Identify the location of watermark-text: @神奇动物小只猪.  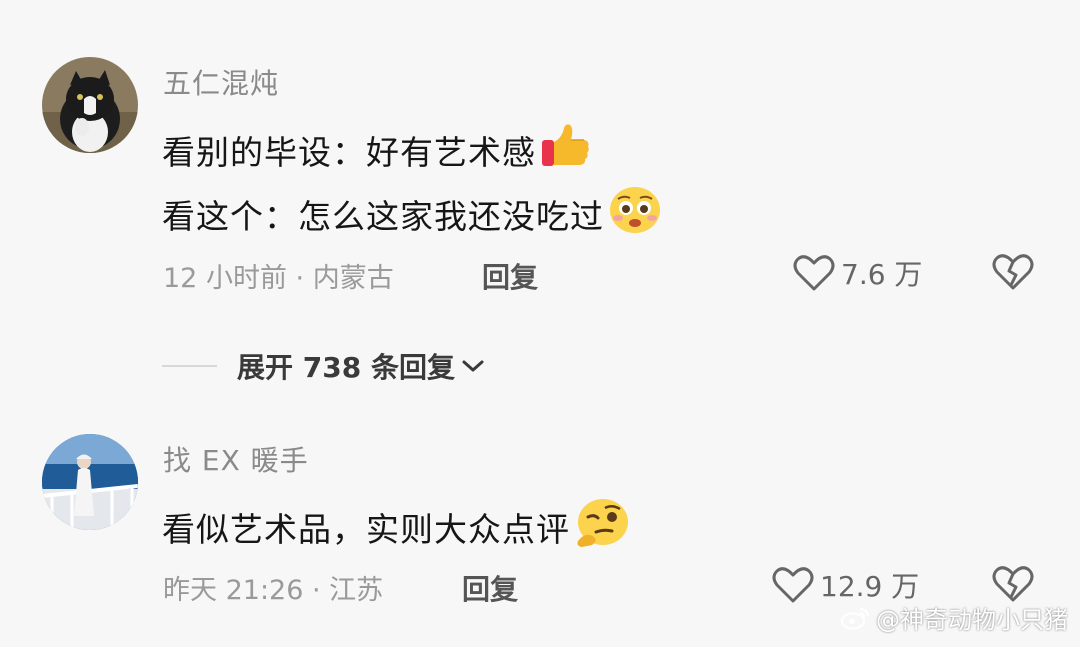
(972, 620).